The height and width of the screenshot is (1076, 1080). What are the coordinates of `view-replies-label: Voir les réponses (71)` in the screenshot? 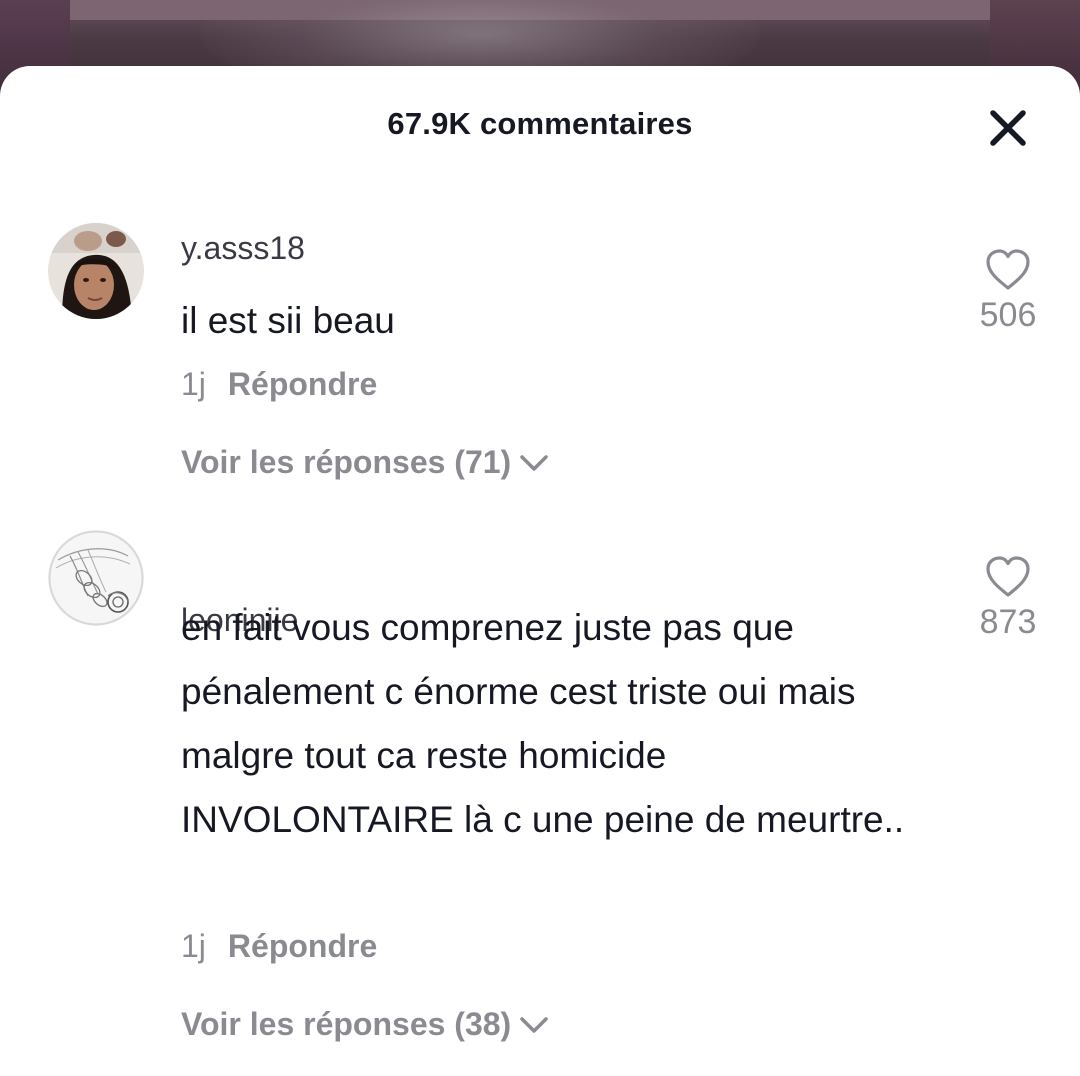 It's located at (346, 462).